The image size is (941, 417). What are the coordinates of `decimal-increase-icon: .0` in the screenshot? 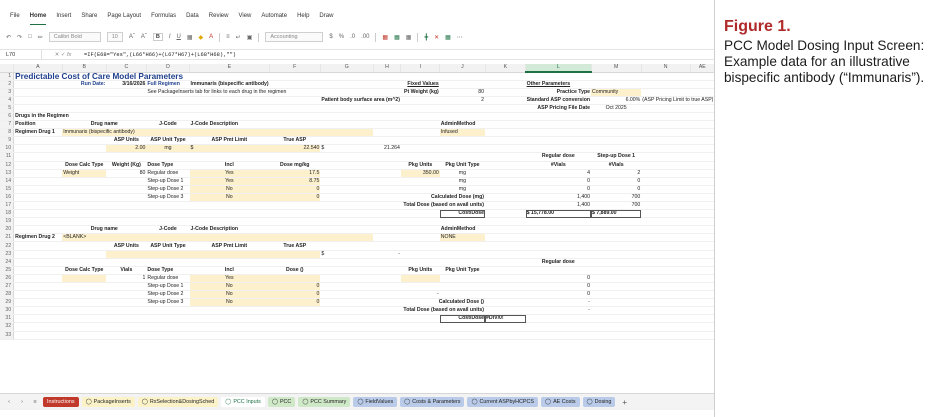 It's located at (352, 37).